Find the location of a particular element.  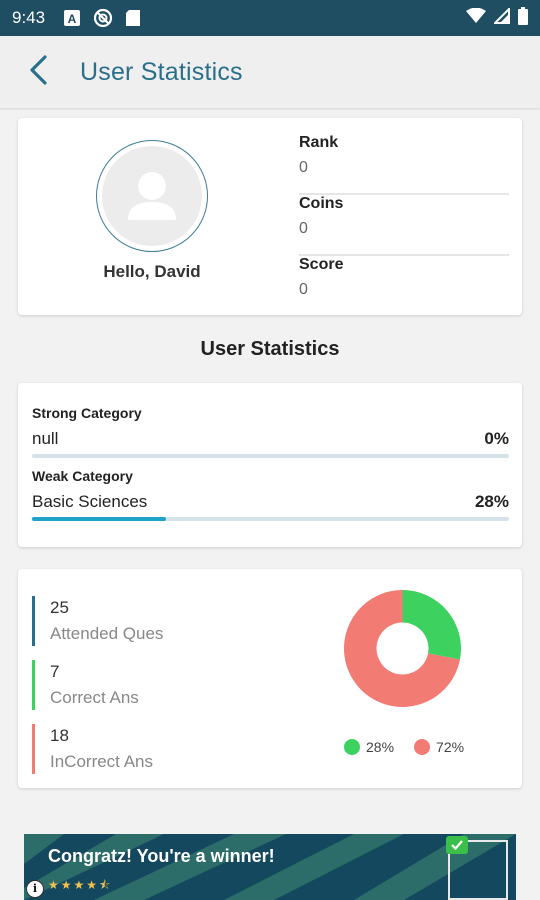

profile-stats: Rank 0 Coins 0 Score 0 is located at coordinates (404, 225).